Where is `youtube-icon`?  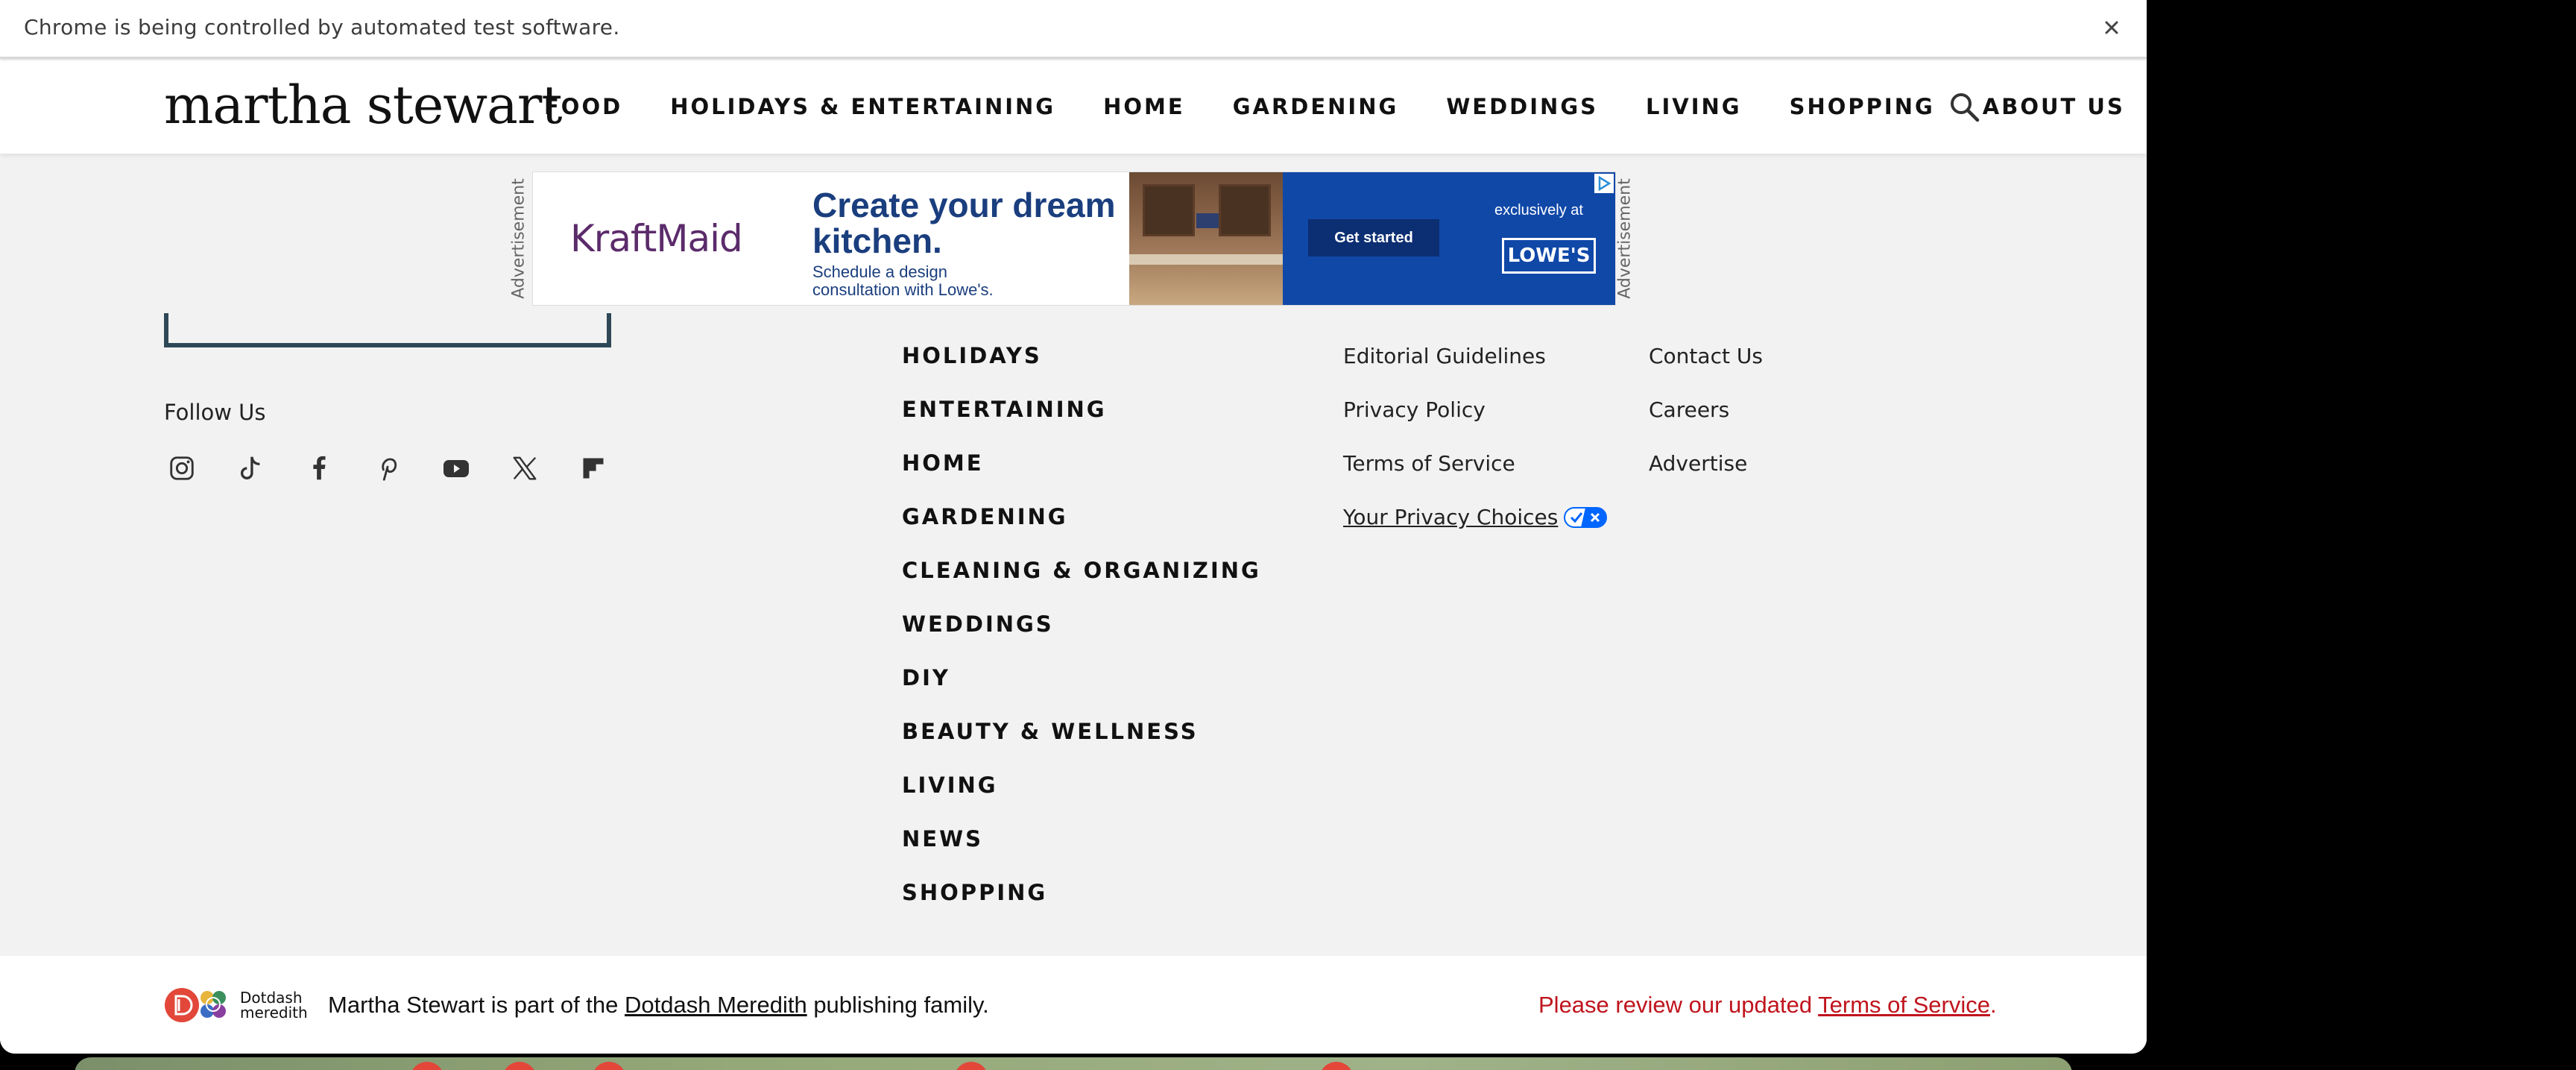
youtube-icon is located at coordinates (456, 468).